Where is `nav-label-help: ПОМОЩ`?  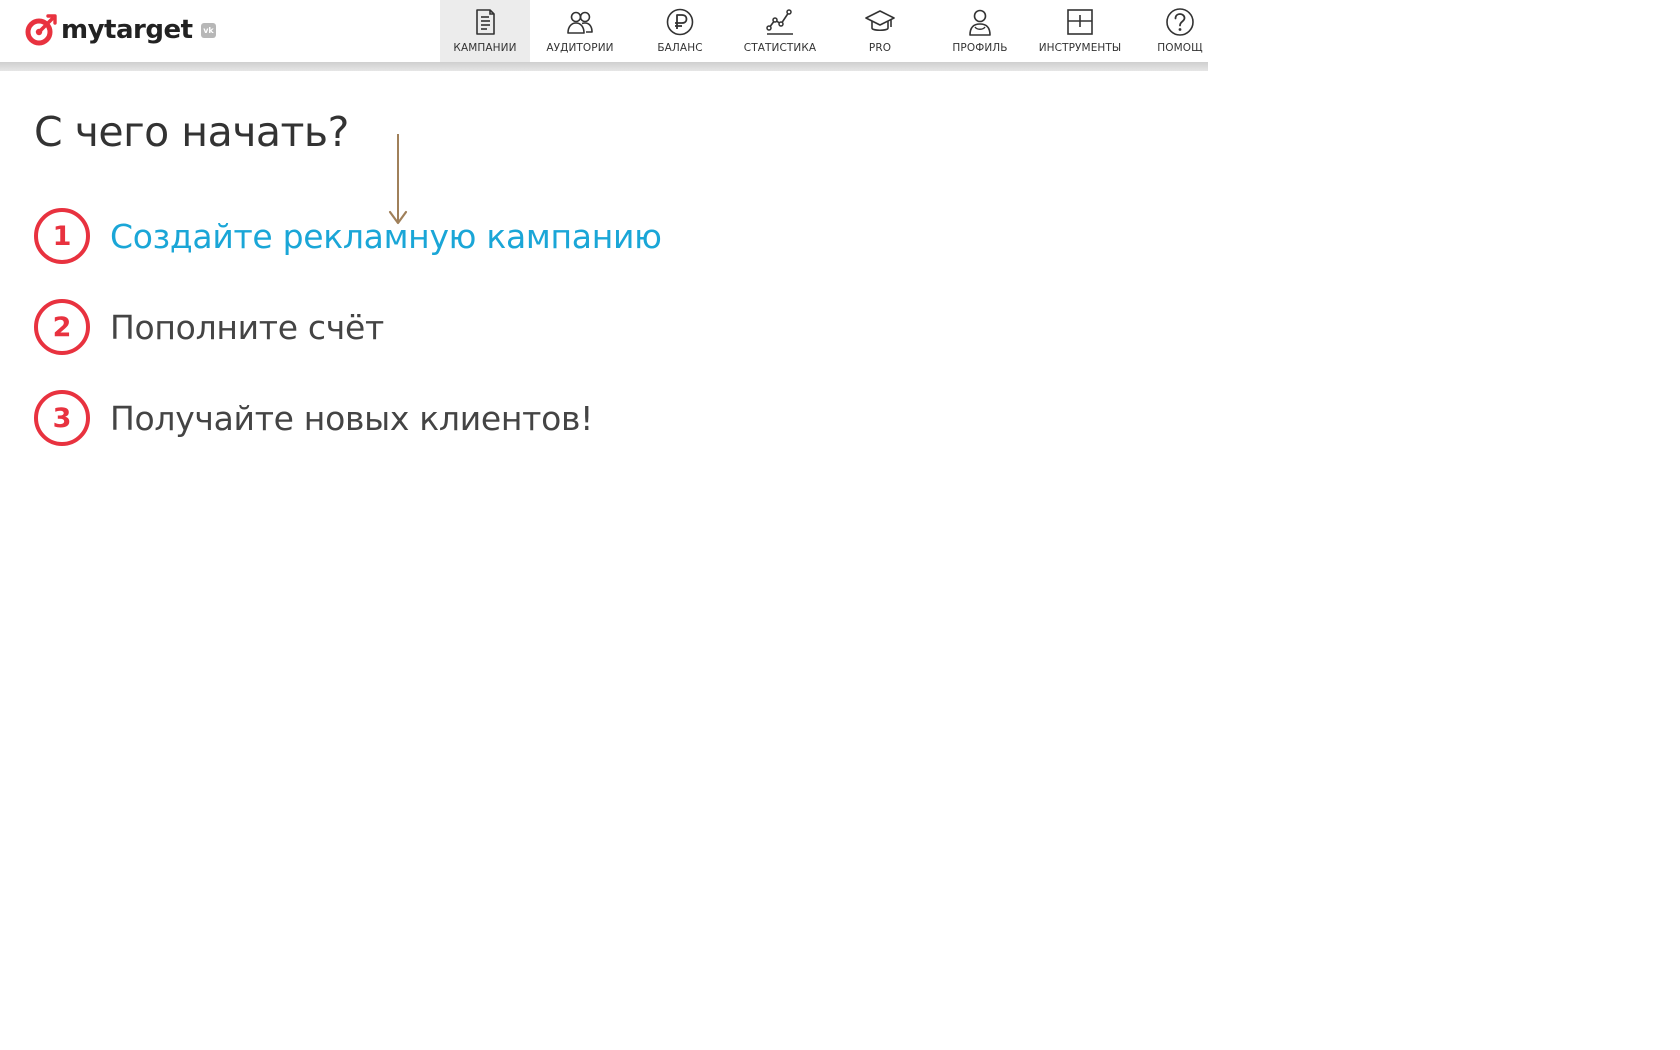 nav-label-help: ПОМОЩ is located at coordinates (1180, 48).